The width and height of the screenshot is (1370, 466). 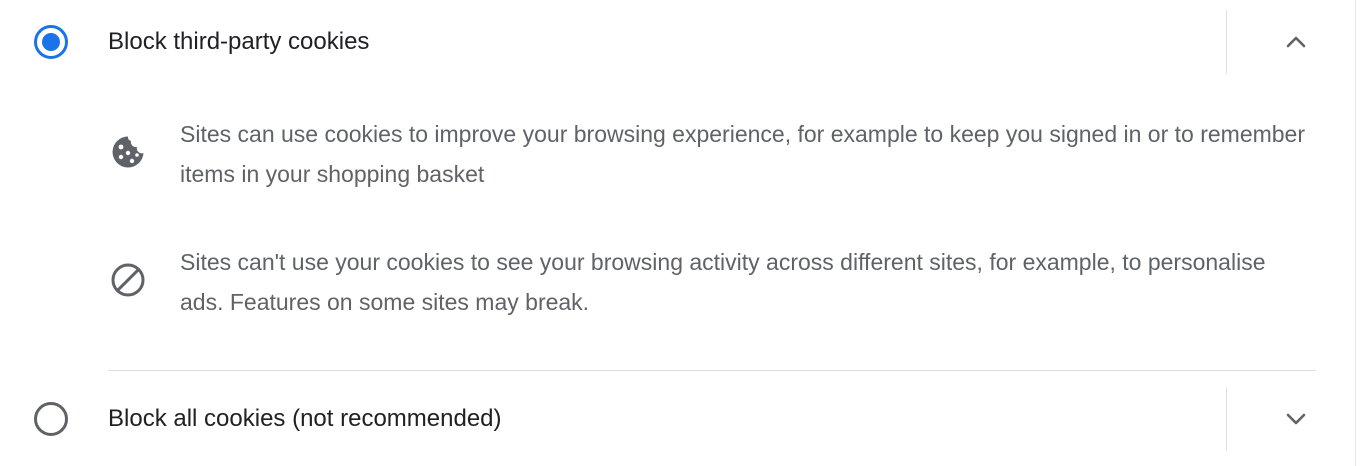 I want to click on horizontal-divider, so click(x=712, y=370).